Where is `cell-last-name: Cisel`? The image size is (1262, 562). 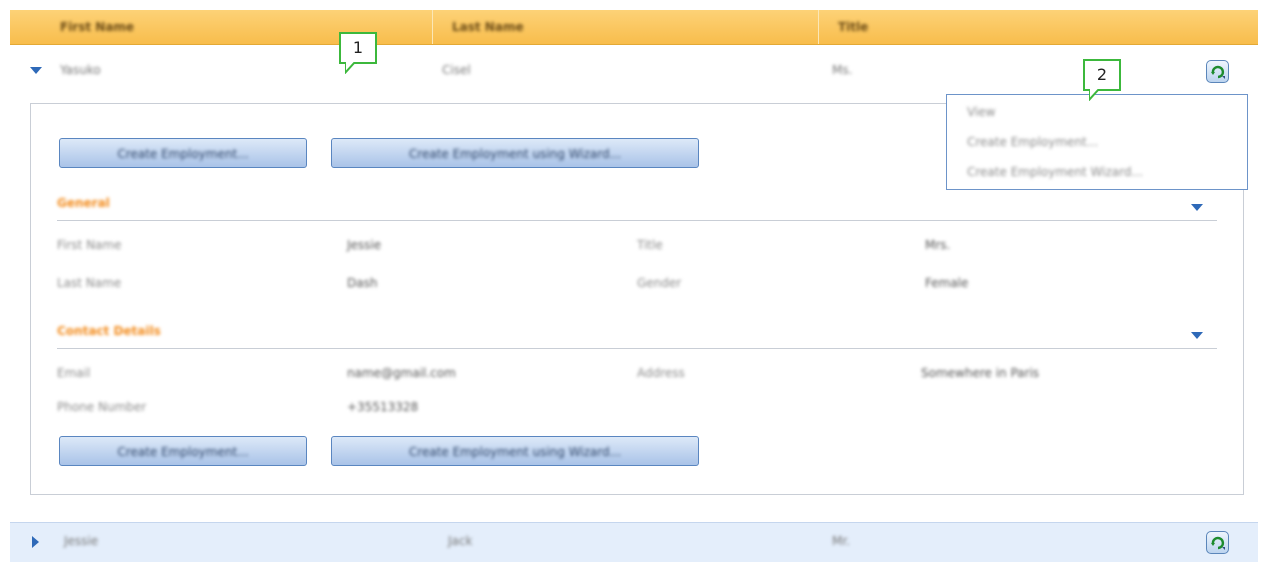 cell-last-name: Cisel is located at coordinates (456, 70).